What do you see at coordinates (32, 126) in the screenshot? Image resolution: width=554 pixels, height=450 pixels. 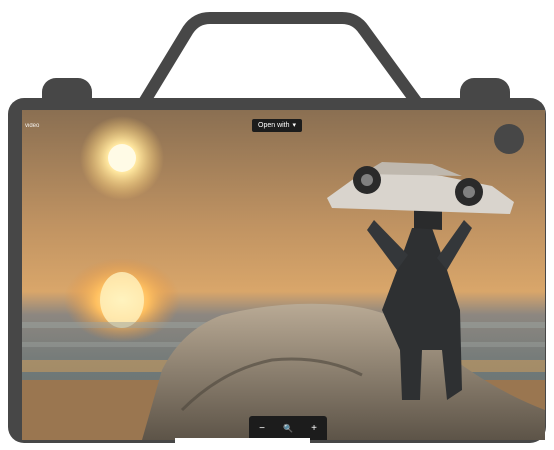 I see `corner-label: video` at bounding box center [32, 126].